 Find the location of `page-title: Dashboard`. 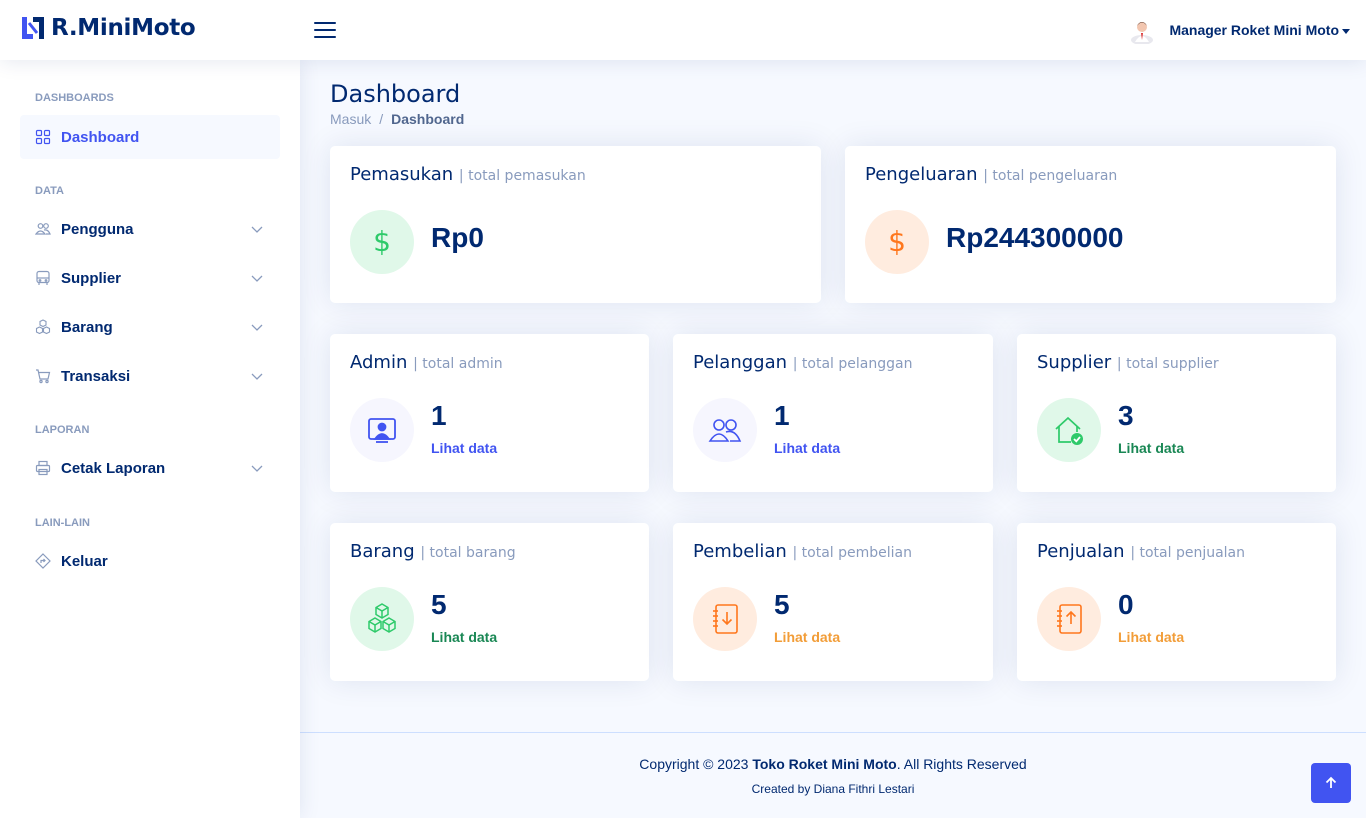

page-title: Dashboard is located at coordinates (395, 94).